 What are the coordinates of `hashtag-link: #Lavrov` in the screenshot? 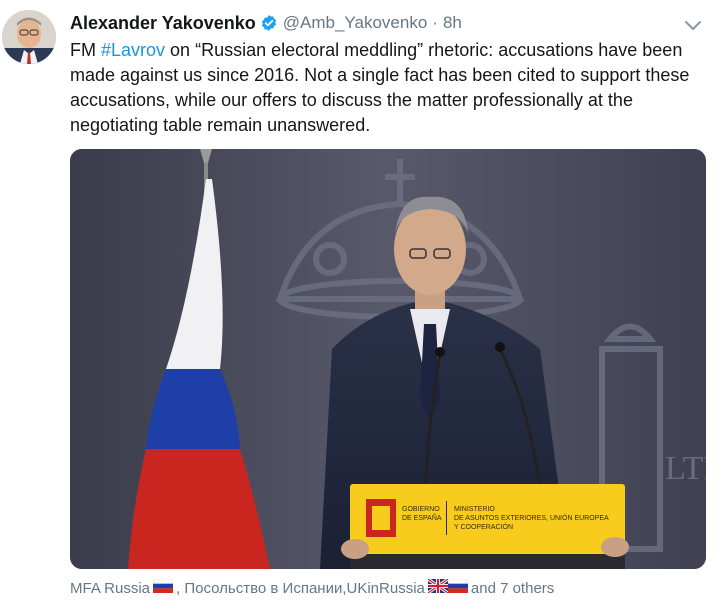 It's located at (133, 50).